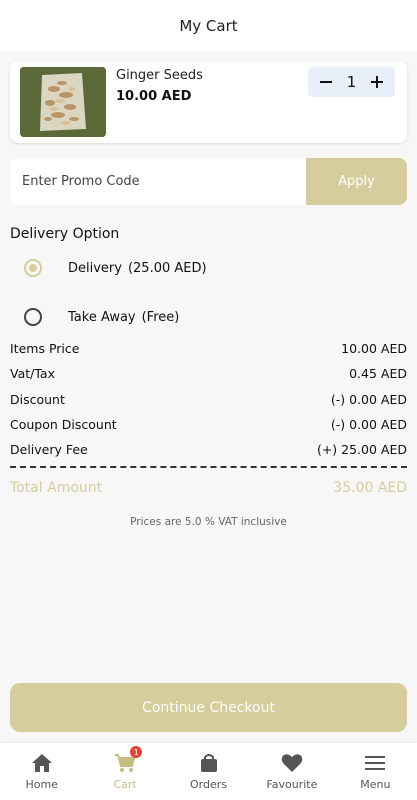 The image size is (417, 800). I want to click on product-name: Ginger Seeds, so click(159, 75).